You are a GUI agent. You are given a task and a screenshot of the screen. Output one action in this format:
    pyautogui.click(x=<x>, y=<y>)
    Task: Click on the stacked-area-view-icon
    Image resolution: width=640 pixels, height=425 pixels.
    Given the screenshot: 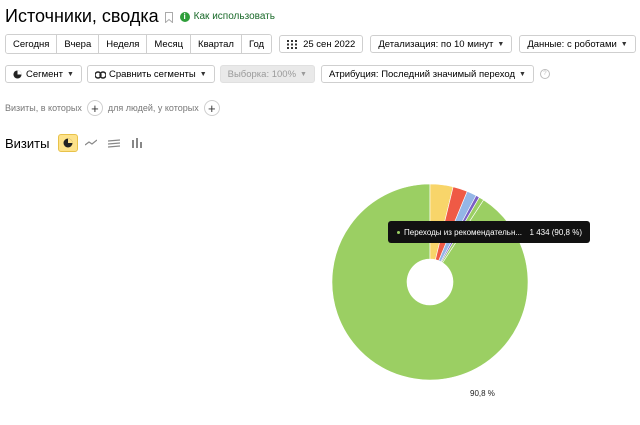 What is the action you would take?
    pyautogui.click(x=114, y=143)
    